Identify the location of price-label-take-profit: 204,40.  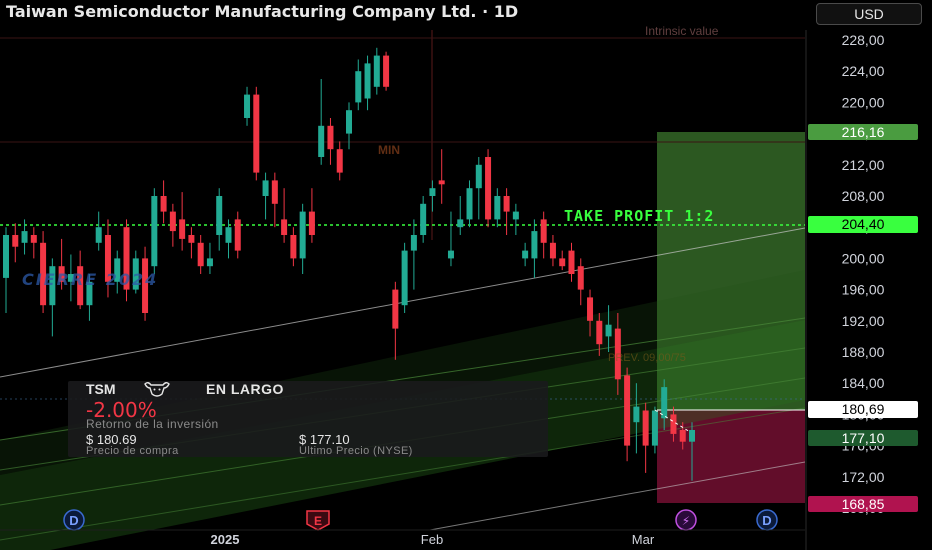
(863, 224).